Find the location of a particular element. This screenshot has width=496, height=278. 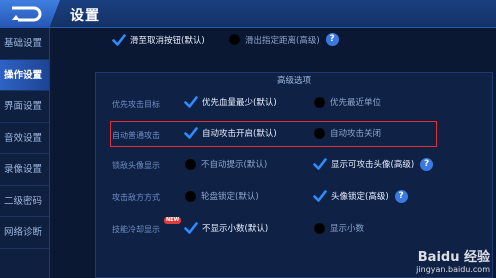

option-label: 头像锁定(高级) is located at coordinates (360, 197).